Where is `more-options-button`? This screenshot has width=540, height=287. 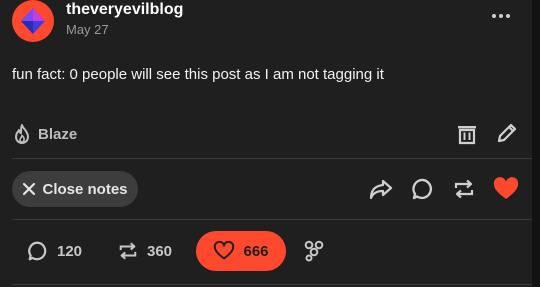 more-options-button is located at coordinates (501, 16).